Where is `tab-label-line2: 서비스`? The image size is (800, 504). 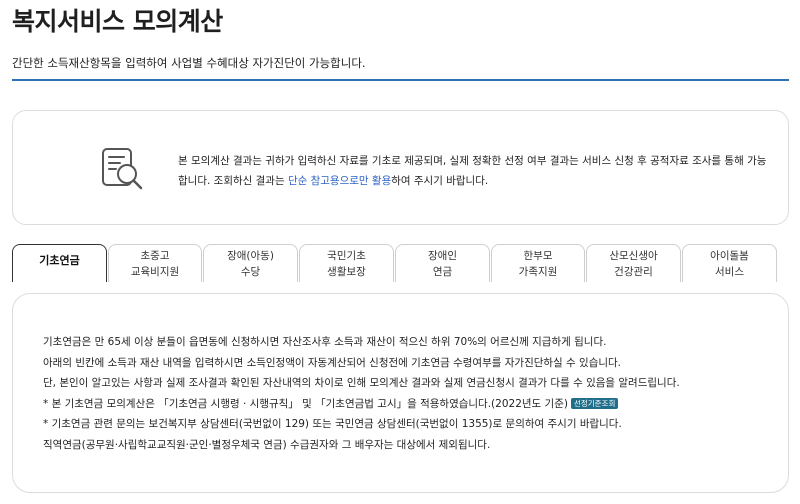 tab-label-line2: 서비스 is located at coordinates (729, 272).